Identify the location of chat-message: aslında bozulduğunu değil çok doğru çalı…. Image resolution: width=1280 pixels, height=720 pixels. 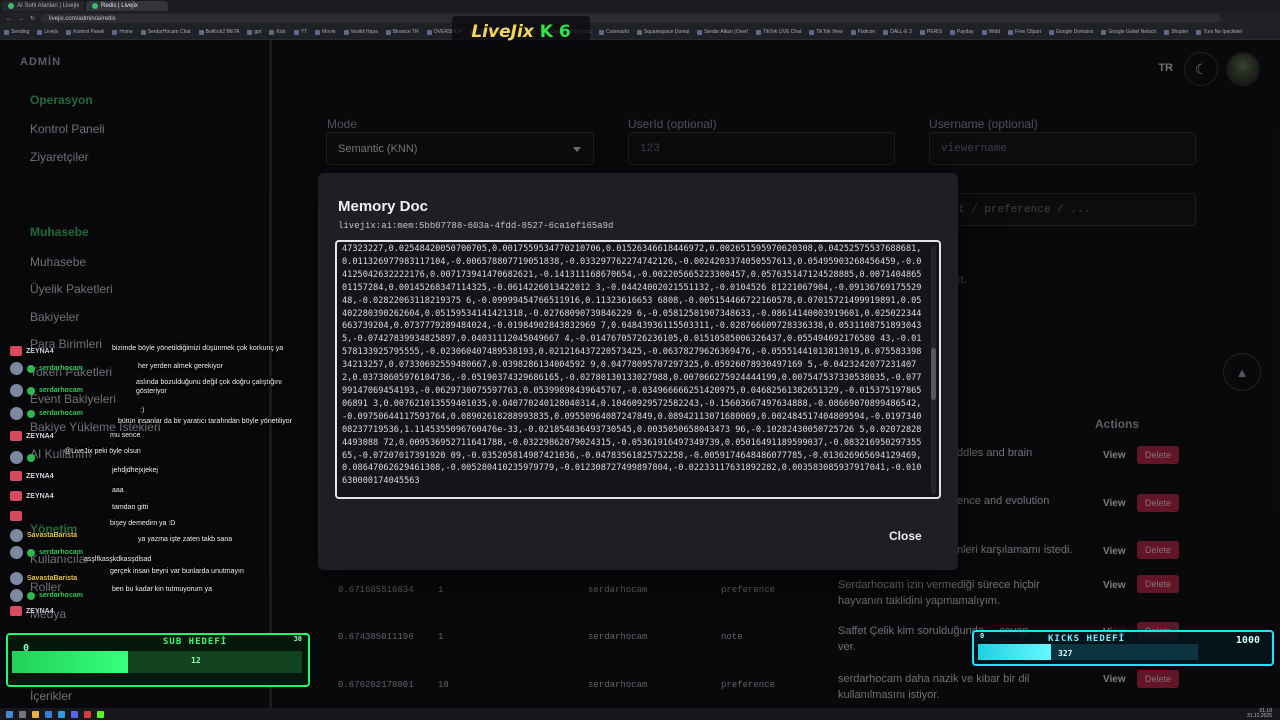
(209, 387).